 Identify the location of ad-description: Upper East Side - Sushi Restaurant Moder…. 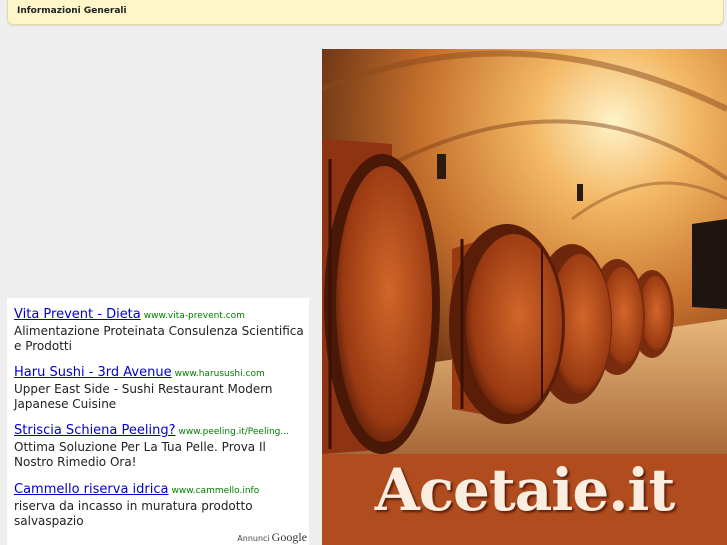
(143, 396).